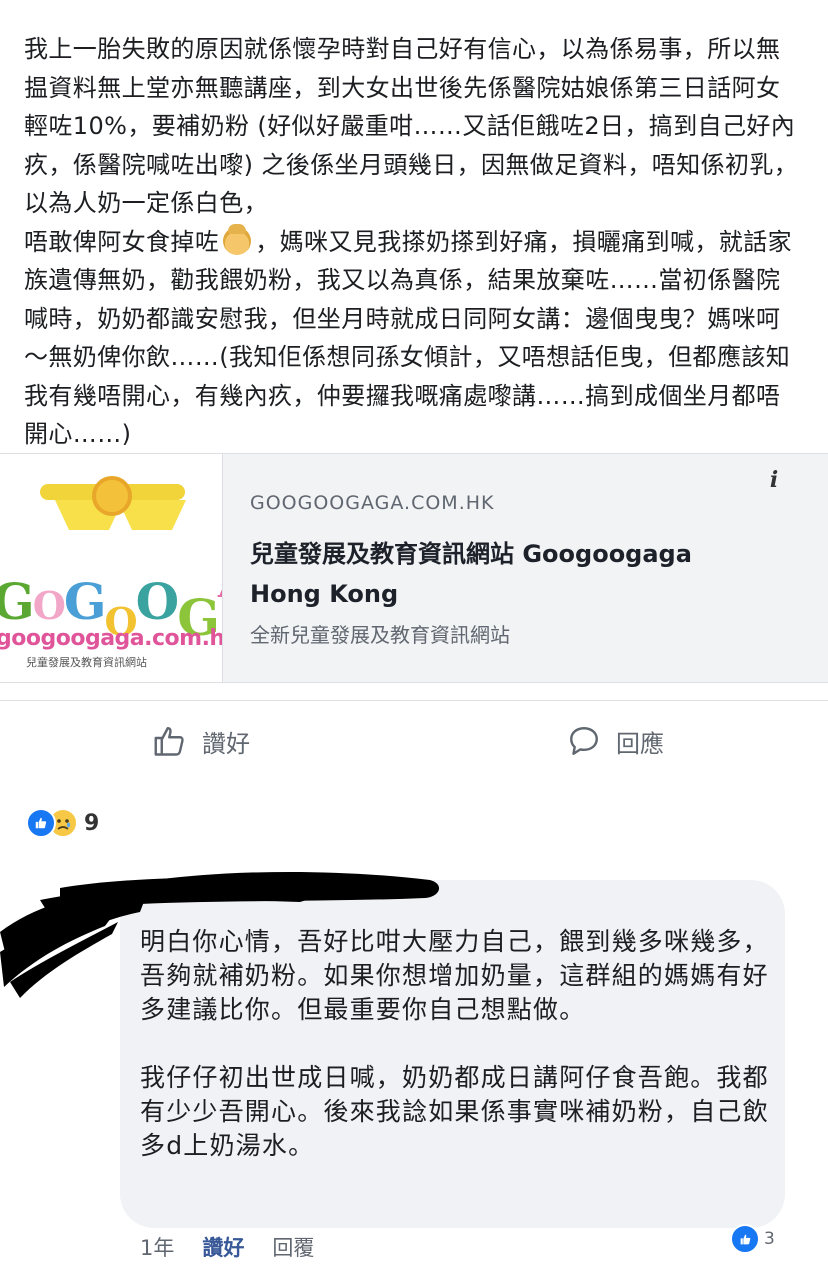 This screenshot has height=1283, width=828. What do you see at coordinates (293, 1247) in the screenshot?
I see `comment-reply-button: 回覆` at bounding box center [293, 1247].